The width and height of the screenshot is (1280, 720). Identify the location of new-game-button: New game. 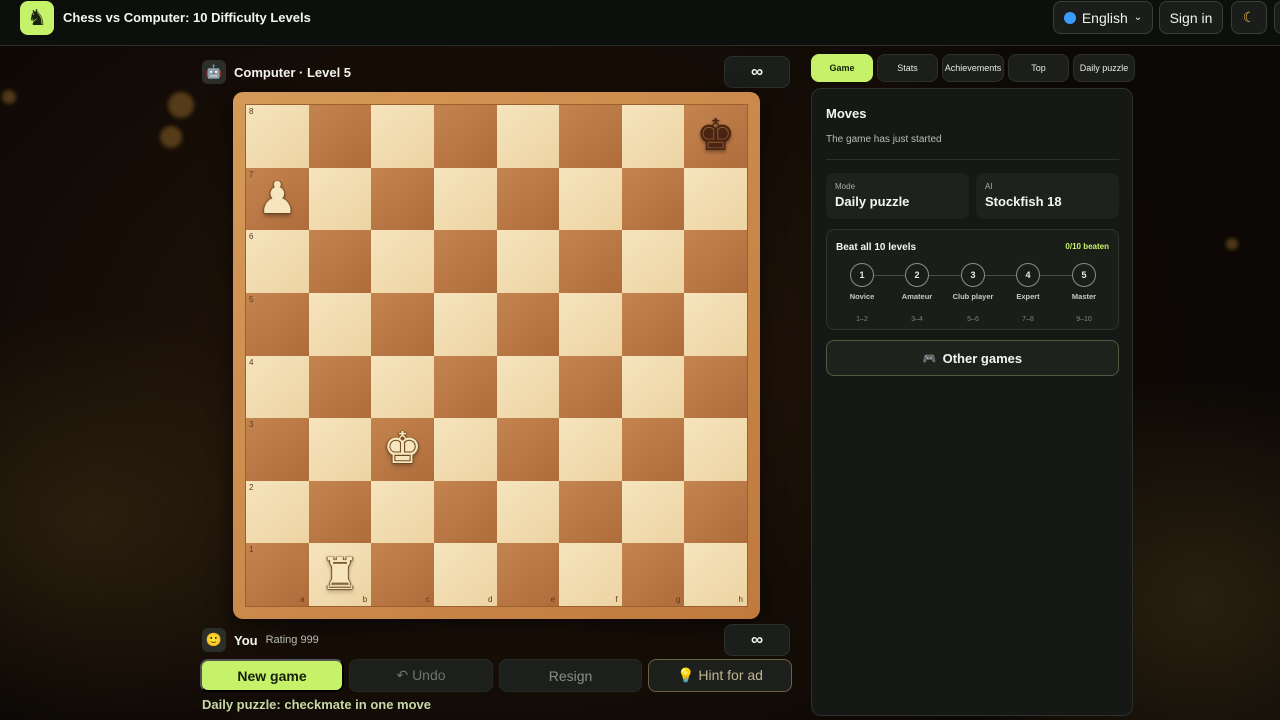
(272, 675).